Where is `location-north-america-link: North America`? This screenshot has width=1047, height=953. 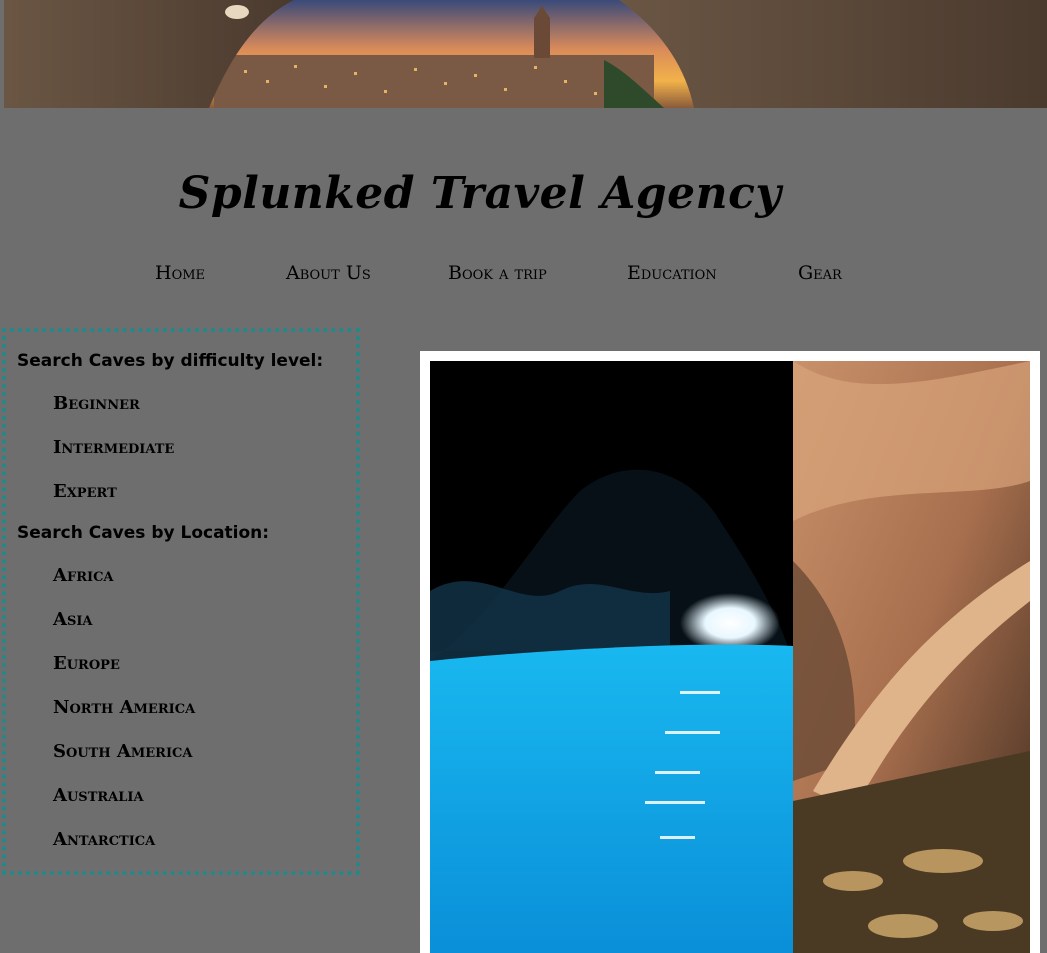
location-north-america-link: North America is located at coordinates (124, 707).